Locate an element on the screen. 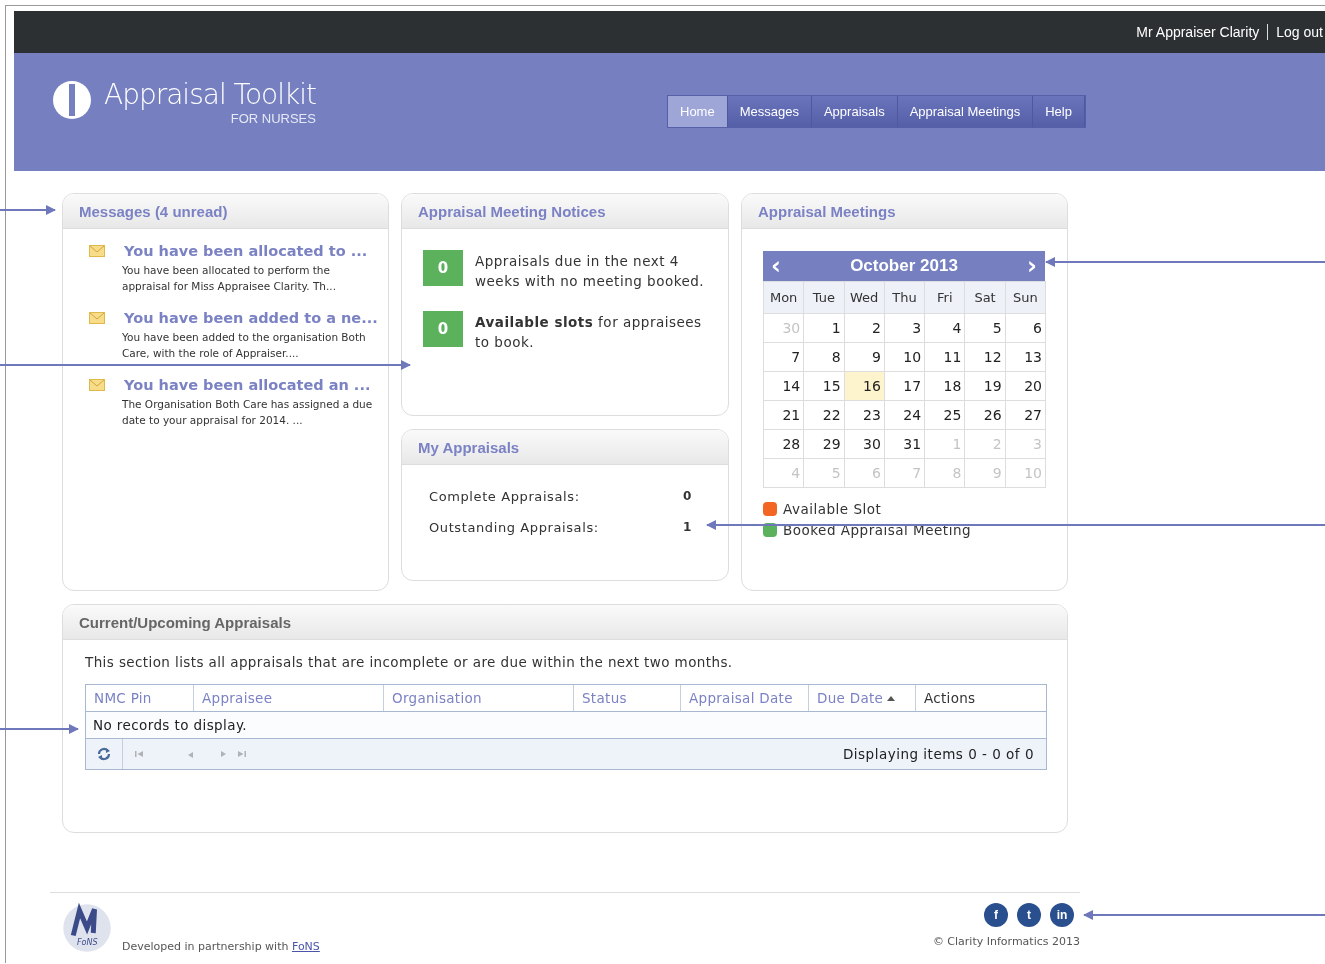 This screenshot has height=964, width=1325. calendar-day: 27 is located at coordinates (1025, 415).